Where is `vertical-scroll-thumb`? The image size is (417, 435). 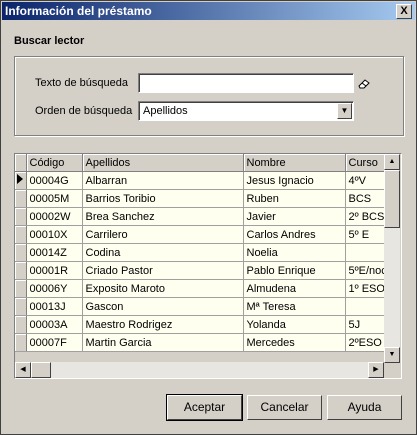
vertical-scroll-thumb is located at coordinates (392, 199).